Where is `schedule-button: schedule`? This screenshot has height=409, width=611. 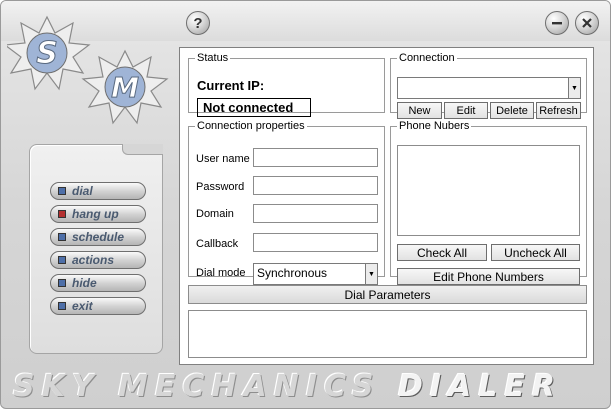 schedule-button: schedule is located at coordinates (98, 237).